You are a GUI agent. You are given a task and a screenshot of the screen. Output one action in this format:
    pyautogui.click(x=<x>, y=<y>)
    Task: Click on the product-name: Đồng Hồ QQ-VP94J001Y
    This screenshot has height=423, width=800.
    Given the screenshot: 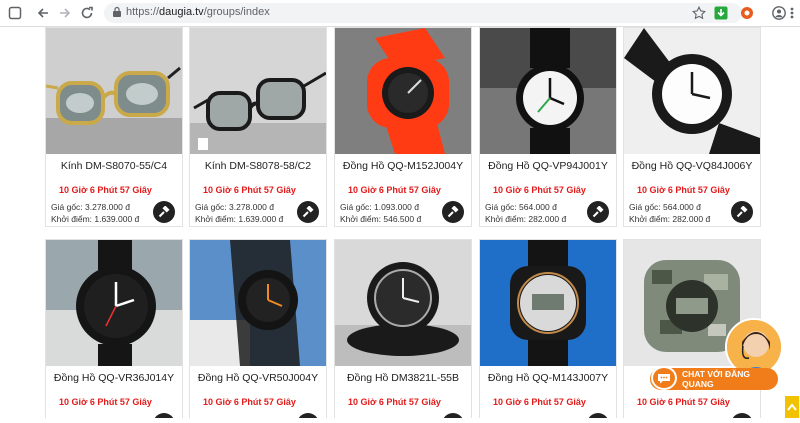 What is the action you would take?
    pyautogui.click(x=548, y=166)
    